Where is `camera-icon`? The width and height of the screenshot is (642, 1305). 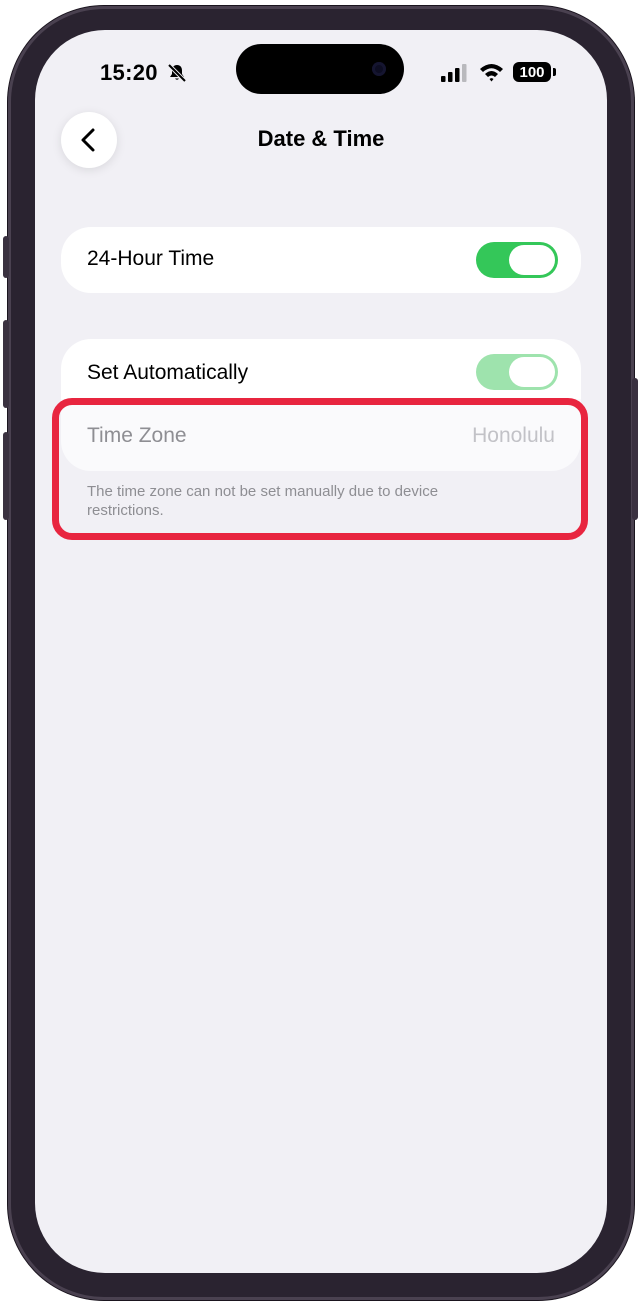
camera-icon is located at coordinates (379, 69).